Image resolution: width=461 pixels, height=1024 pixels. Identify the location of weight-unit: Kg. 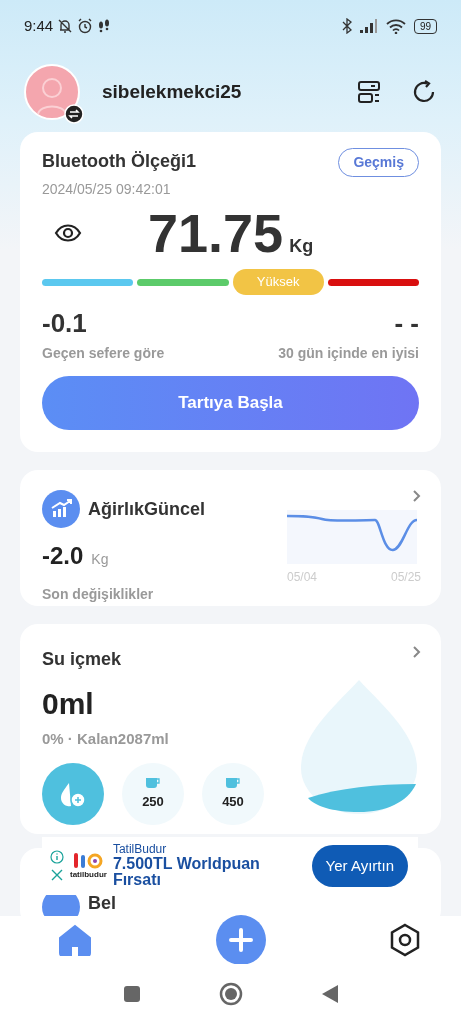
(301, 246).